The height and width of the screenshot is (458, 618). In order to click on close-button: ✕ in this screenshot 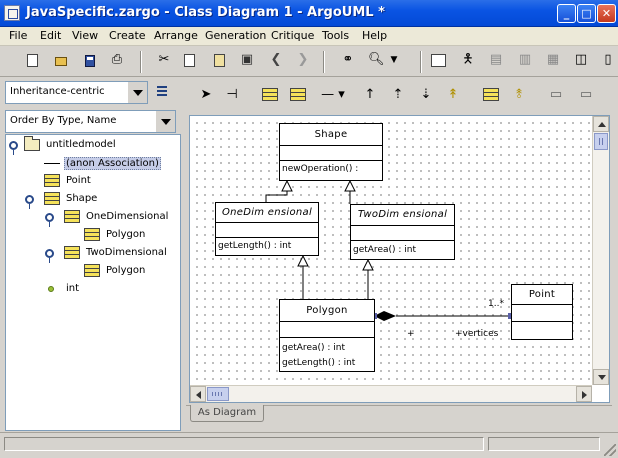, I will do `click(606, 13)`.